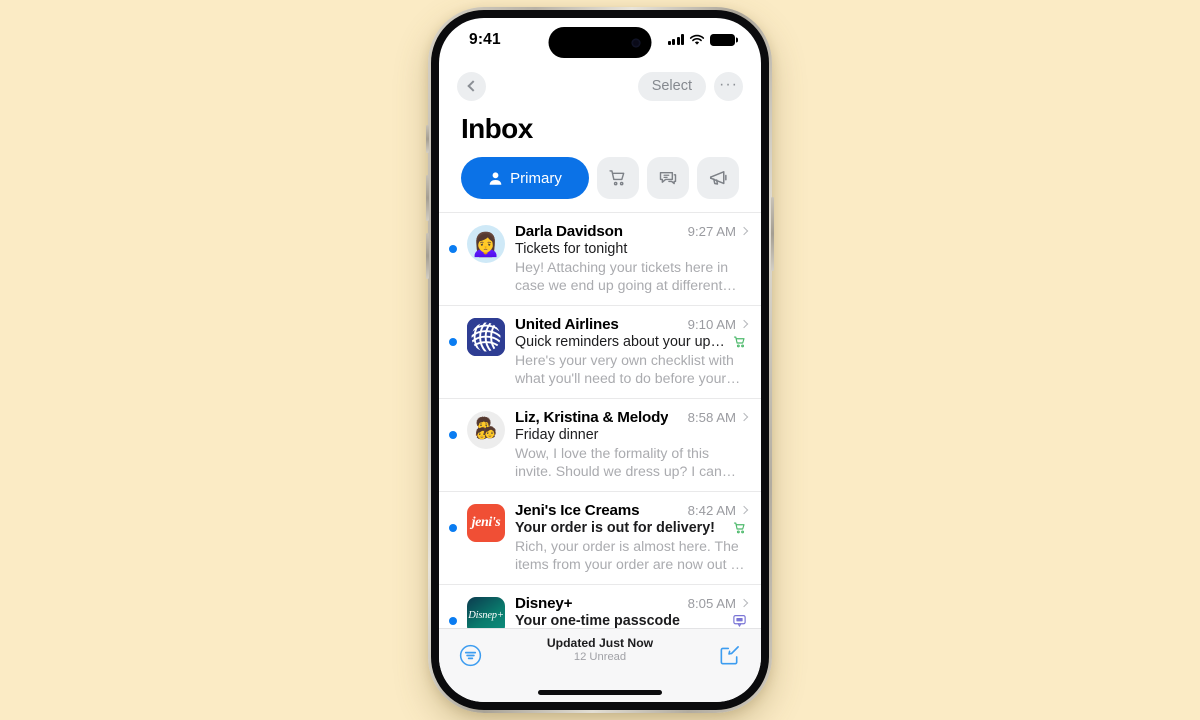 The width and height of the screenshot is (1200, 720). I want to click on compose-icon, so click(729, 655).